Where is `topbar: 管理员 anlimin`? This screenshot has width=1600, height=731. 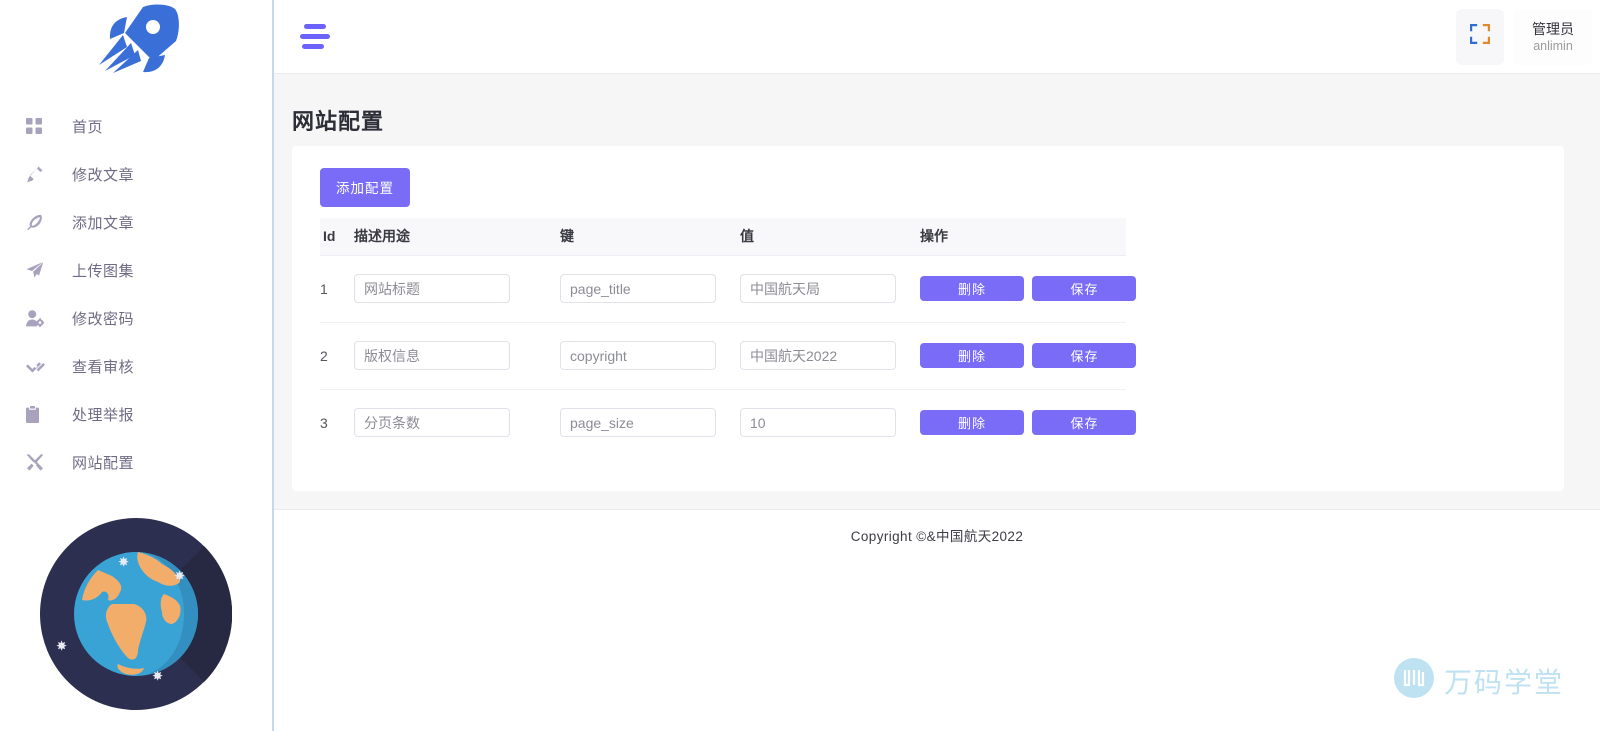
topbar: 管理员 anlimin is located at coordinates (937, 37).